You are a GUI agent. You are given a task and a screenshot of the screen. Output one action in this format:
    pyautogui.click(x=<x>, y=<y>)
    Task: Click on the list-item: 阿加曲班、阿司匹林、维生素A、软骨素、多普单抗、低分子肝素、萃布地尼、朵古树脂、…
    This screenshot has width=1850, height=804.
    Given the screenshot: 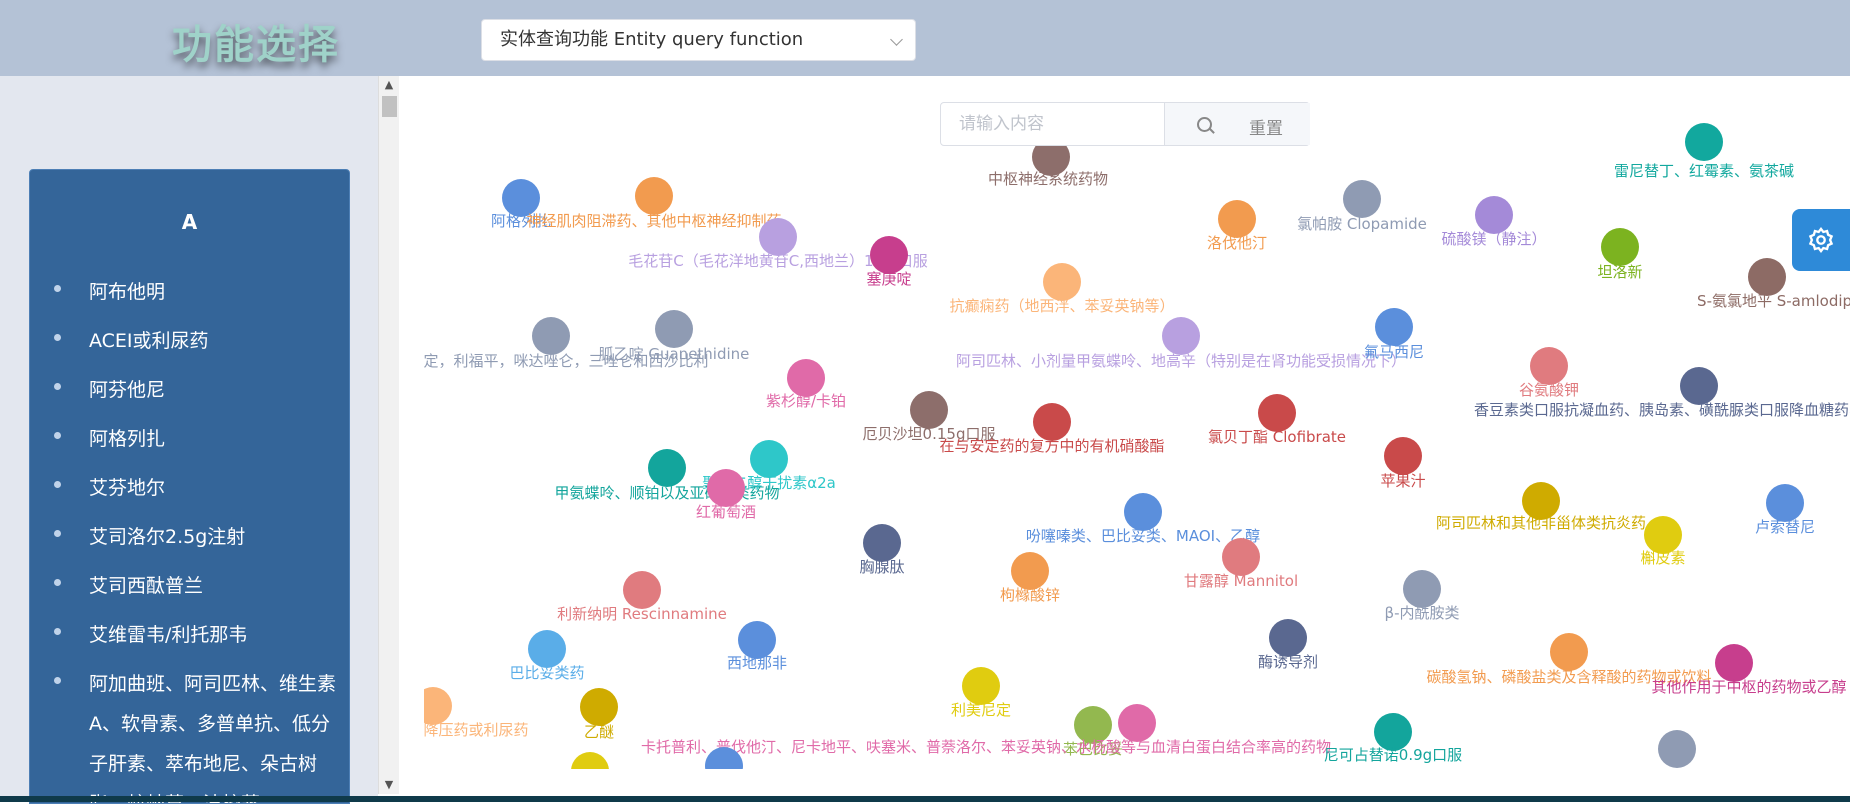 What is the action you would take?
    pyautogui.click(x=189, y=733)
    